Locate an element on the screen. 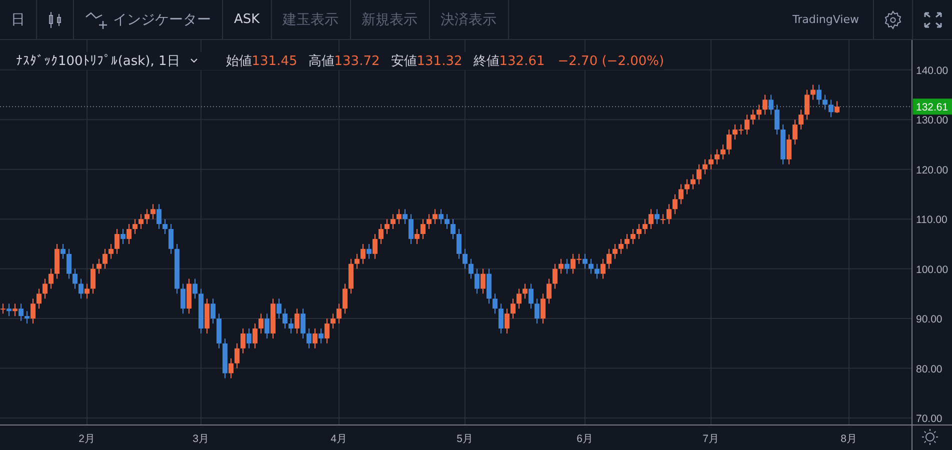 This screenshot has width=952, height=450. price-axis-label: 90.00 is located at coordinates (929, 320).